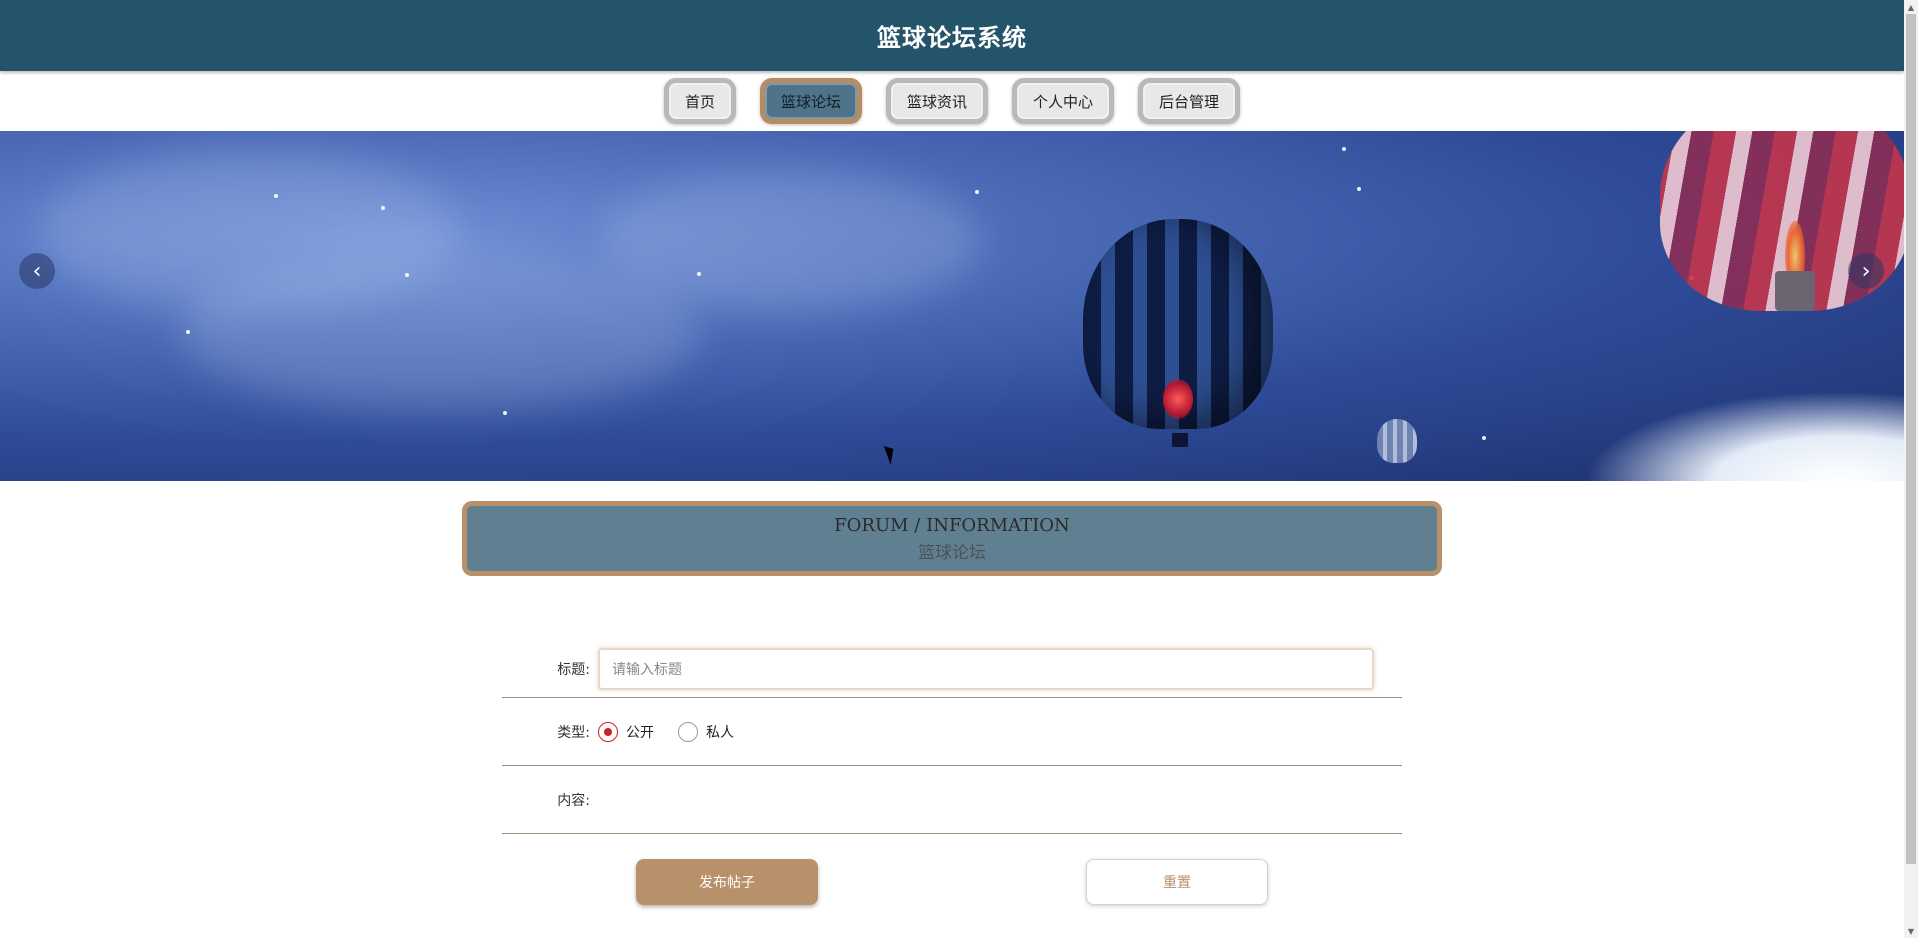 This screenshot has height=938, width=1918. What do you see at coordinates (720, 732) in the screenshot?
I see `radio-private-label: 私人` at bounding box center [720, 732].